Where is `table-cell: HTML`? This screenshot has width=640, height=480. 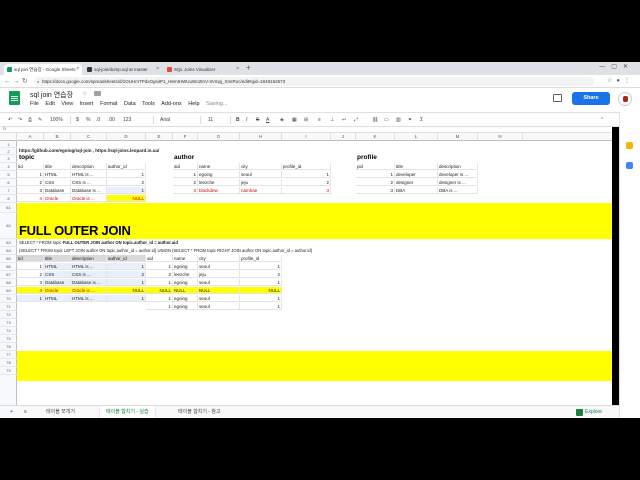 table-cell: HTML is located at coordinates (57, 174).